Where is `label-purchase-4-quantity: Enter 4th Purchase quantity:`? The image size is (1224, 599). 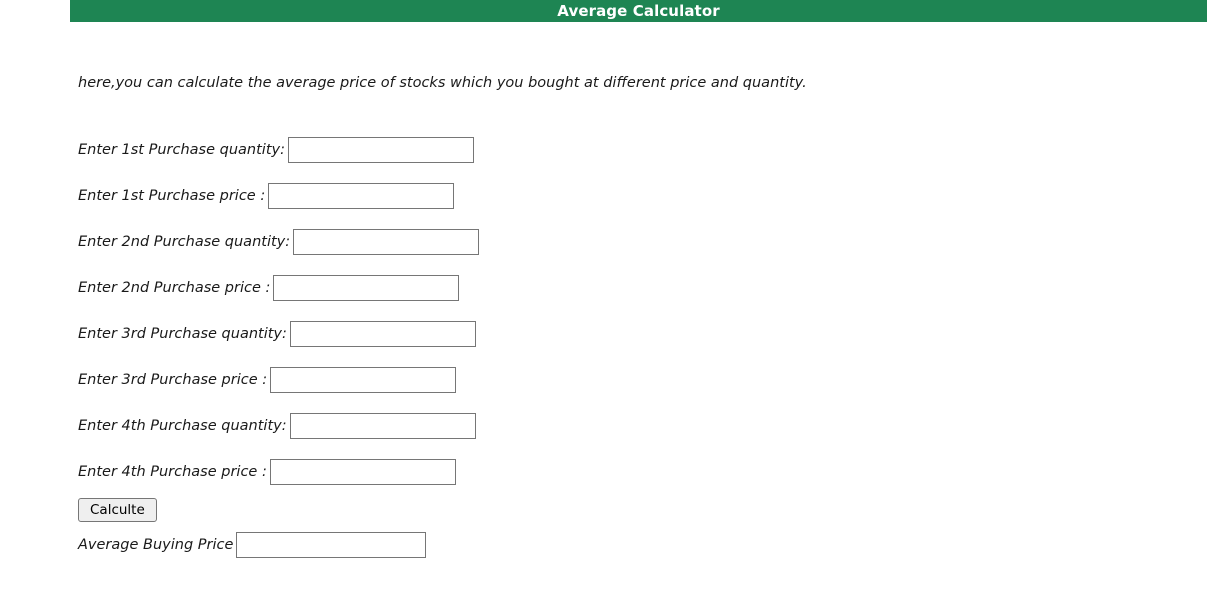
label-purchase-4-quantity: Enter 4th Purchase quantity: is located at coordinates (182, 426).